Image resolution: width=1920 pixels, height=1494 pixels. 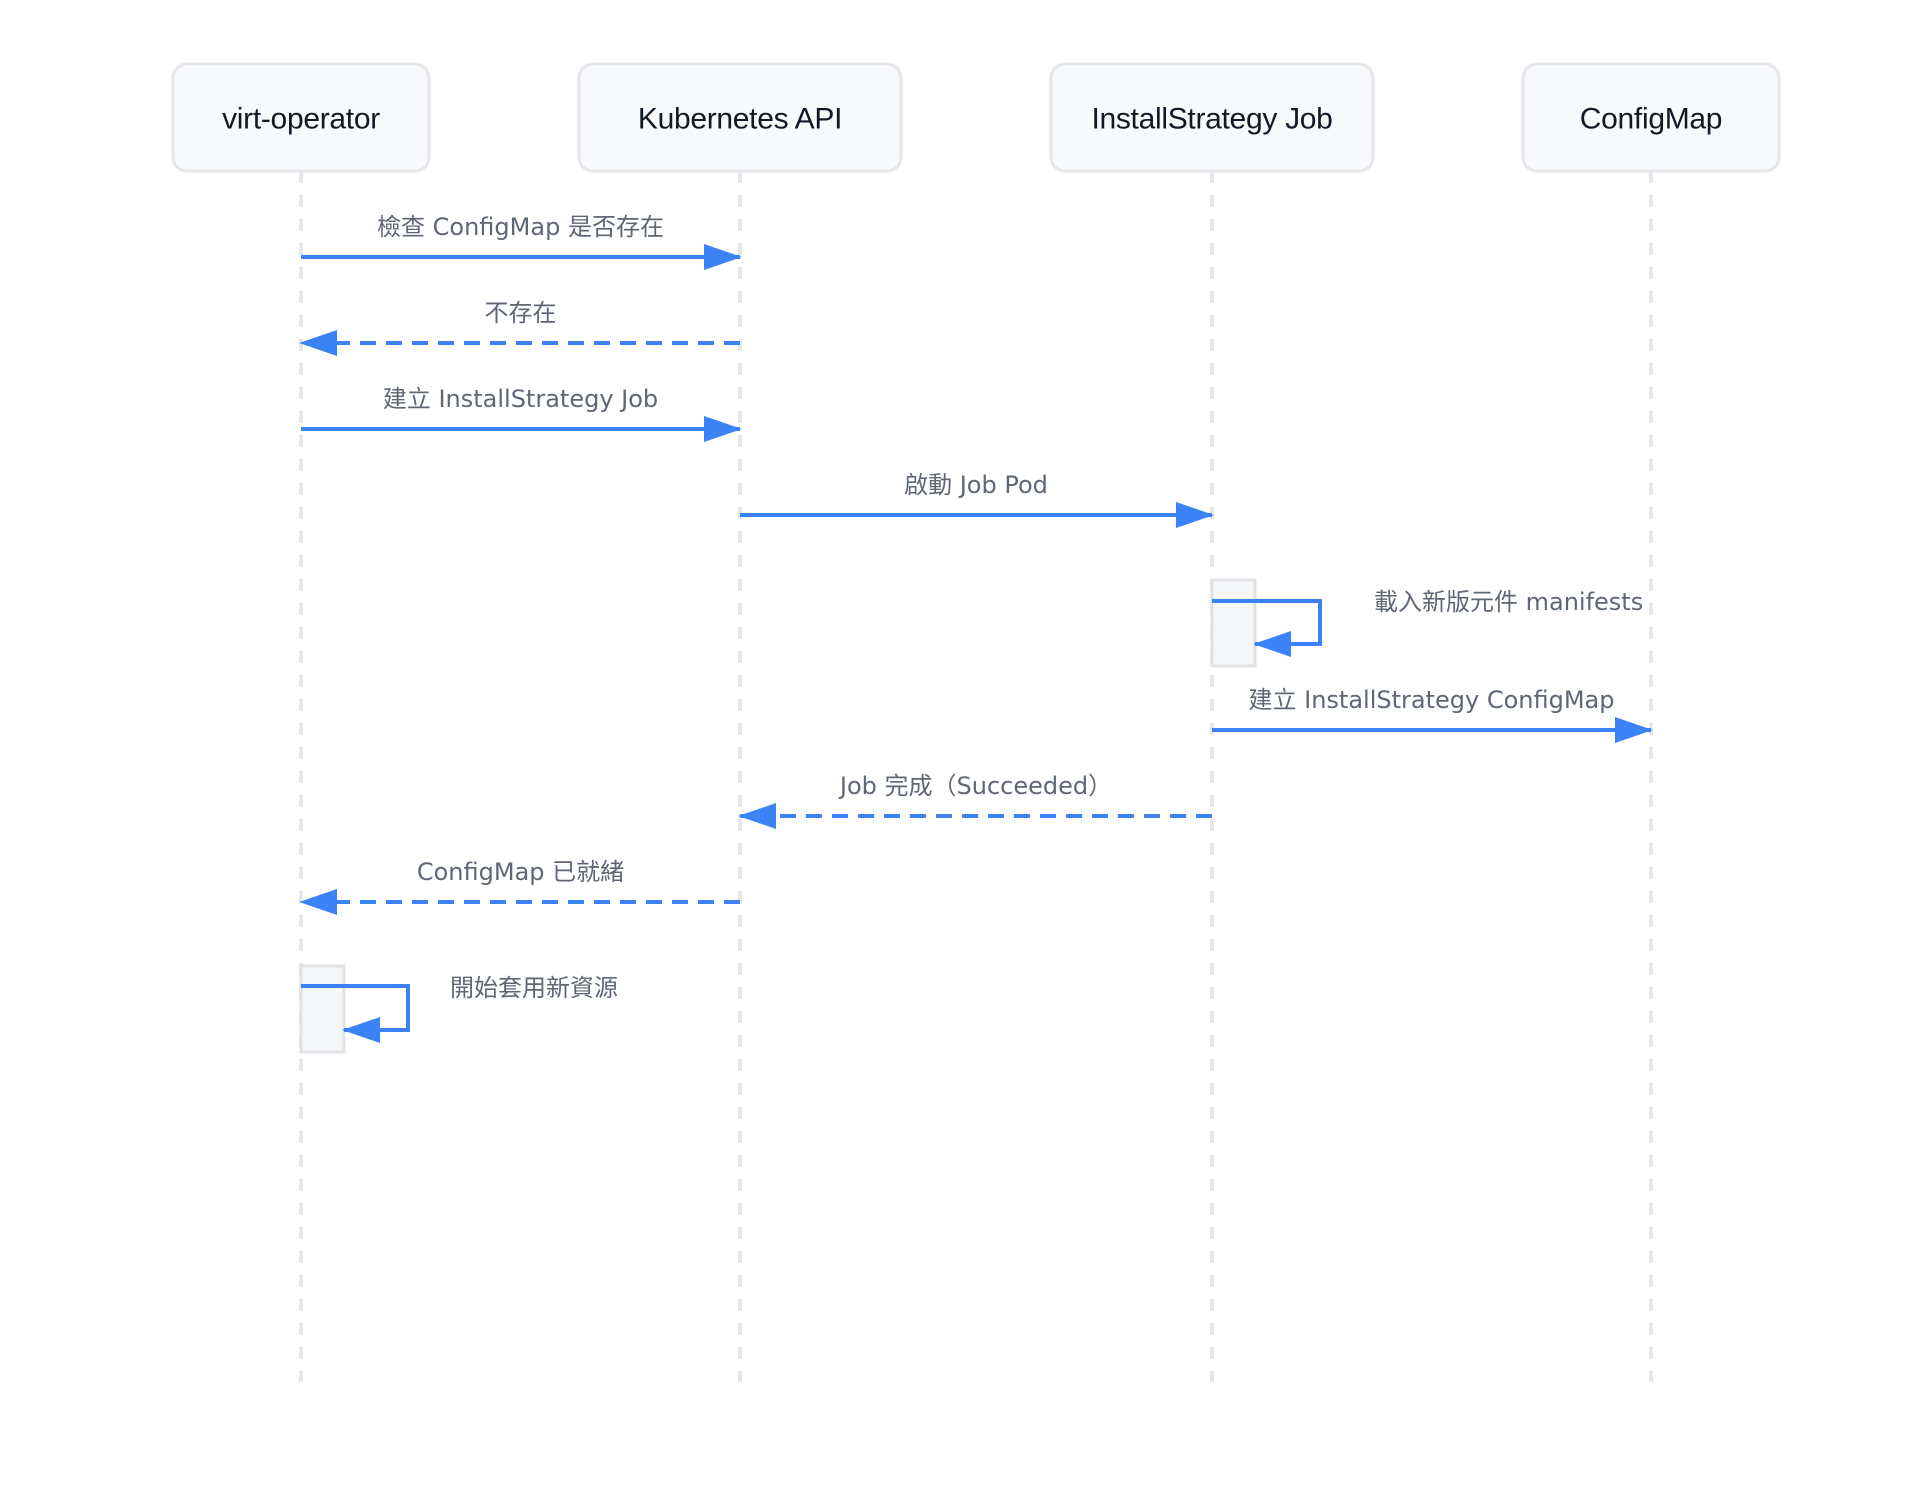 I want to click on message-label: 建立 InstallStrategy ConfigMap, so click(x=1432, y=700).